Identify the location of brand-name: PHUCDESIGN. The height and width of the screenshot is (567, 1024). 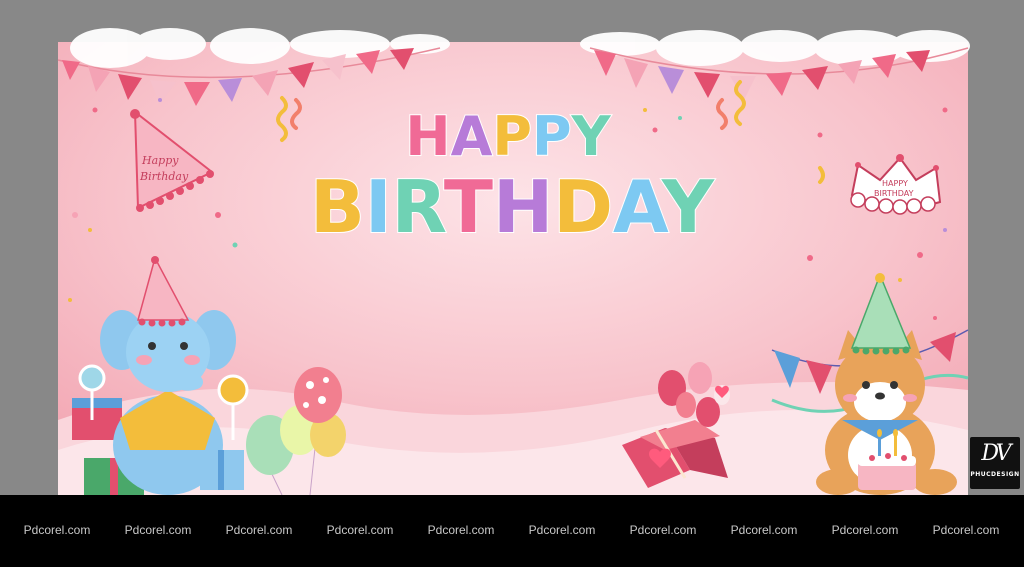
(995, 474).